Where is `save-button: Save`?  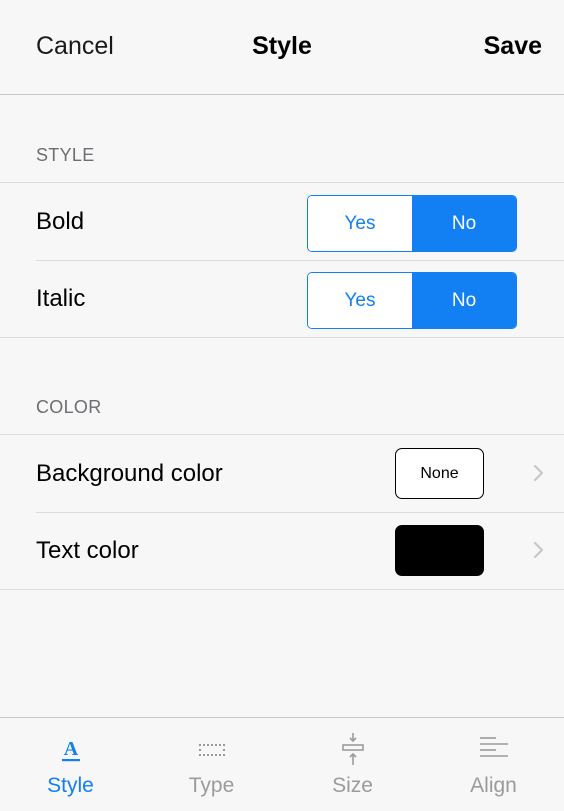
save-button: Save is located at coordinates (513, 46).